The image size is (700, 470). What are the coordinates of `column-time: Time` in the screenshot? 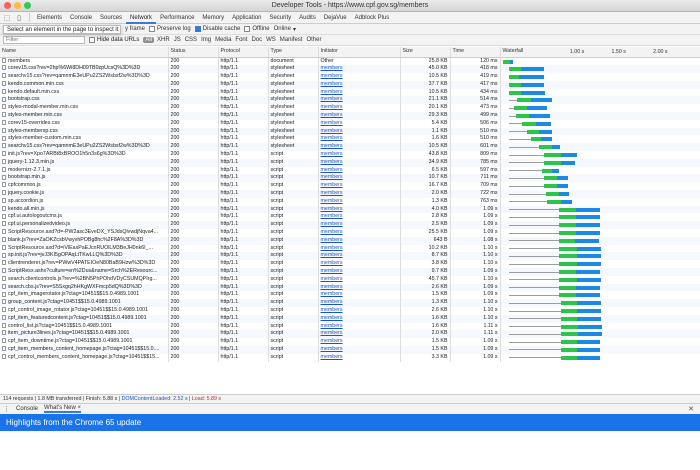 It's located at (475, 52).